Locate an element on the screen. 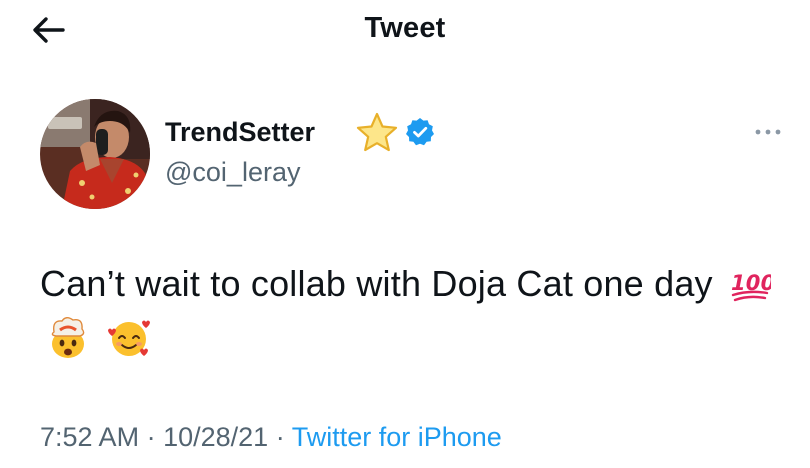 This screenshot has height=468, width=810. more-options-button is located at coordinates (768, 132).